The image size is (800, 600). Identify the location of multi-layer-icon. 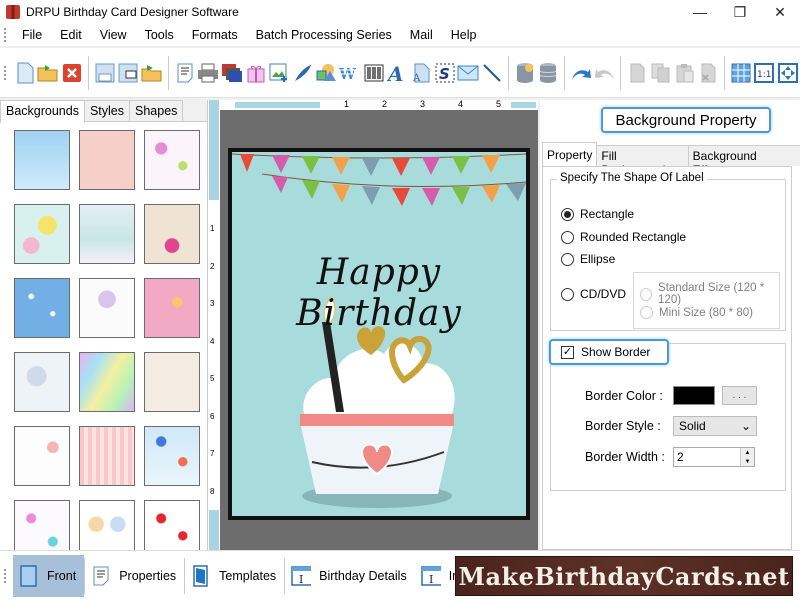
(232, 73).